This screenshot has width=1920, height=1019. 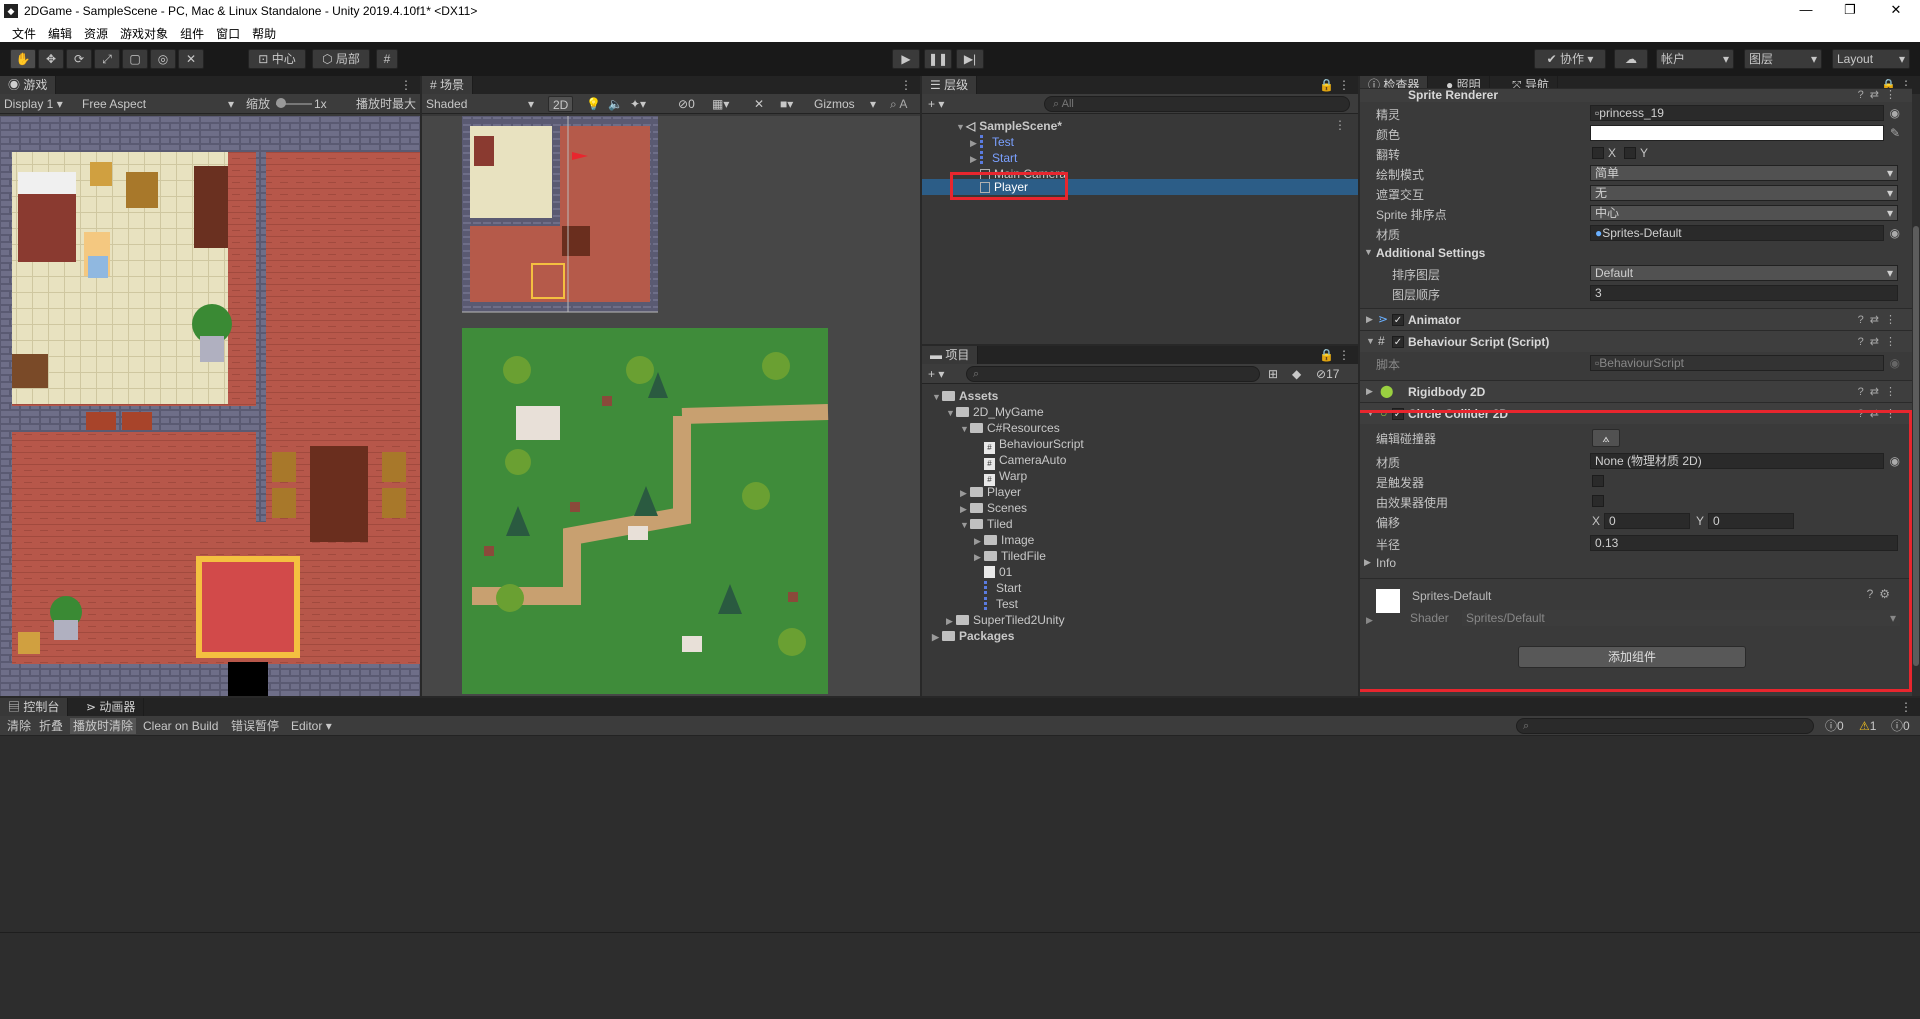 I want to click on collapse-button: 折叠, so click(x=51, y=726).